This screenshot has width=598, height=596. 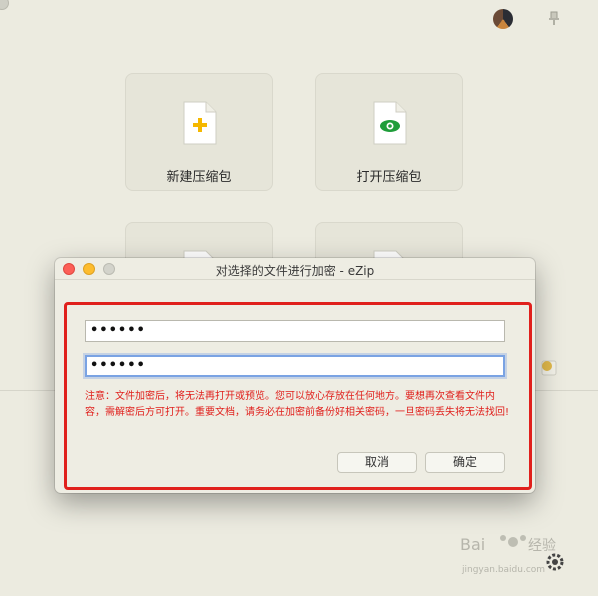 What do you see at coordinates (295, 366) in the screenshot?
I see `confirm-password-field: ••••••` at bounding box center [295, 366].